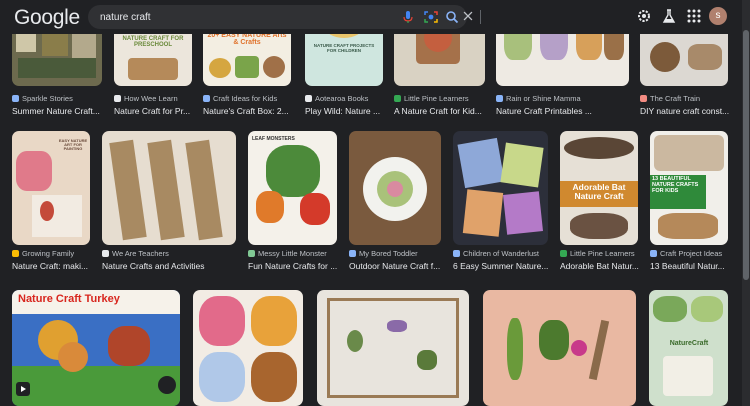  What do you see at coordinates (51, 188) in the screenshot?
I see `result-image: EASY NATURE ART FOR PAINTING` at bounding box center [51, 188].